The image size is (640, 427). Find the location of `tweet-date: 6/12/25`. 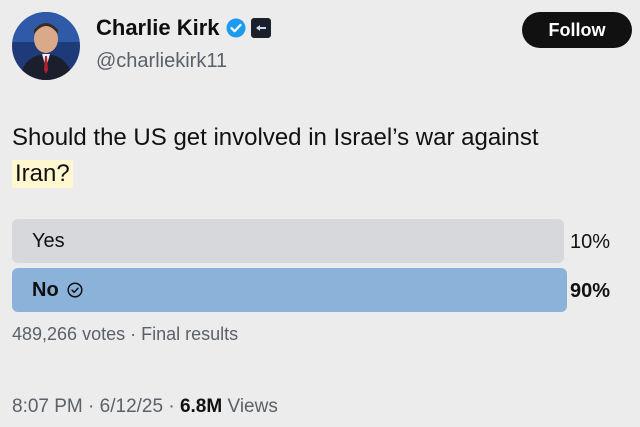

tweet-date: 6/12/25 is located at coordinates (131, 406).